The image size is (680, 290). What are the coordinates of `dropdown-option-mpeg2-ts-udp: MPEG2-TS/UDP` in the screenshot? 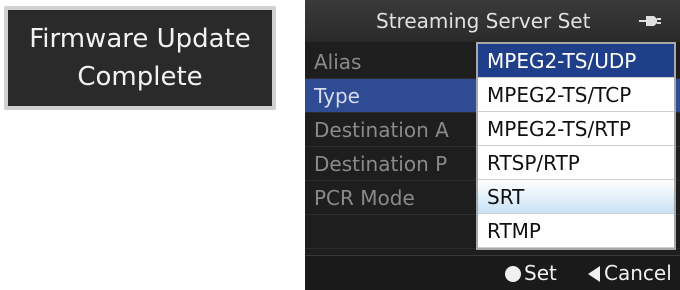 It's located at (576, 61).